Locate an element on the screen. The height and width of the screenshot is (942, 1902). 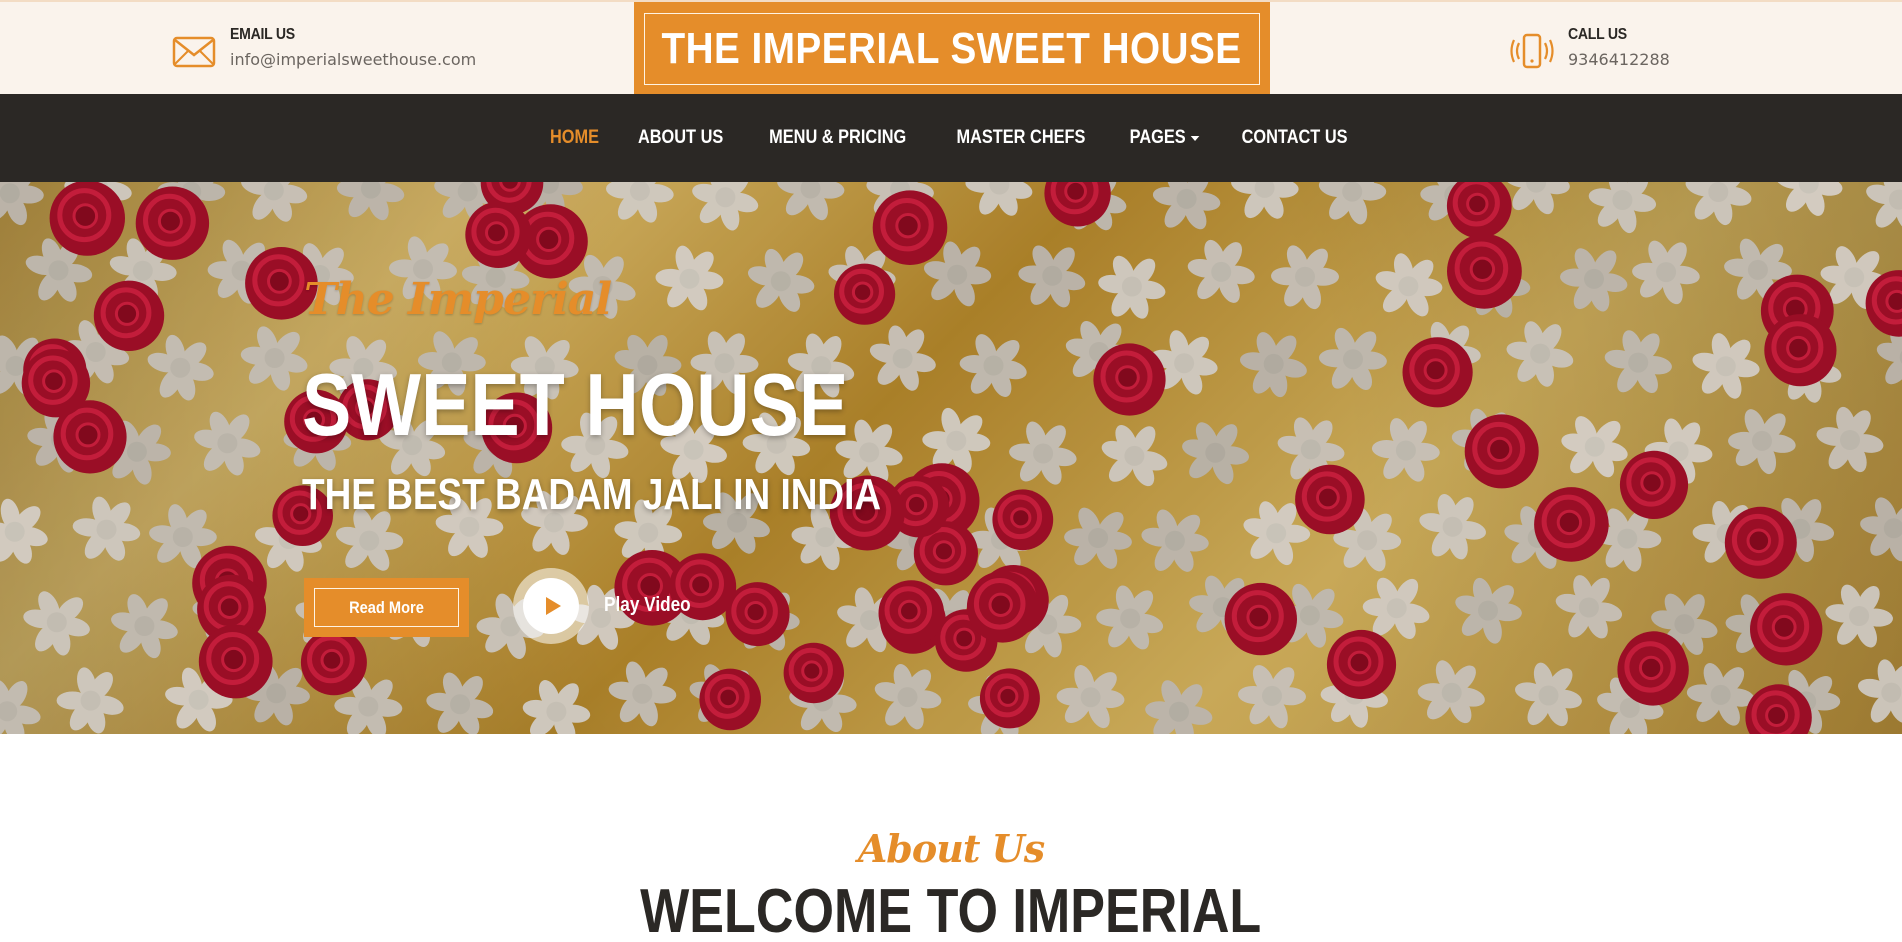
phone-vibrate-icon is located at coordinates (1532, 51).